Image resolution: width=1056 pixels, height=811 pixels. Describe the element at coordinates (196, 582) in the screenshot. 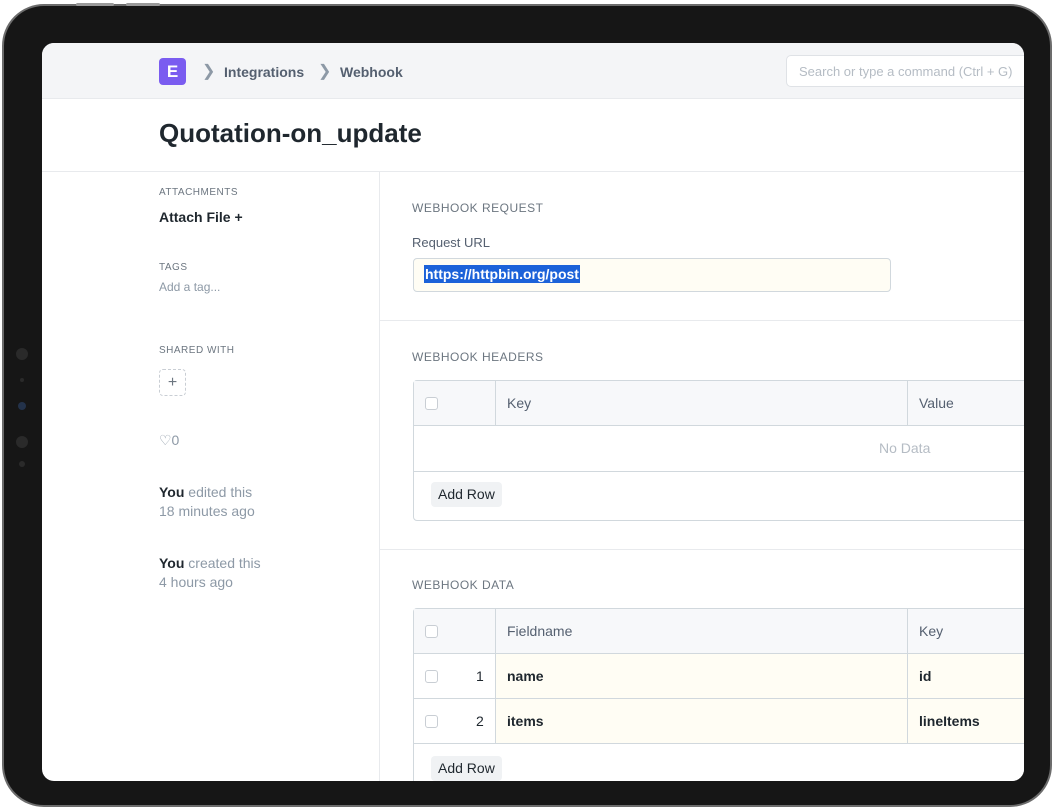

I see `activity-time: 4 hours ago` at that location.